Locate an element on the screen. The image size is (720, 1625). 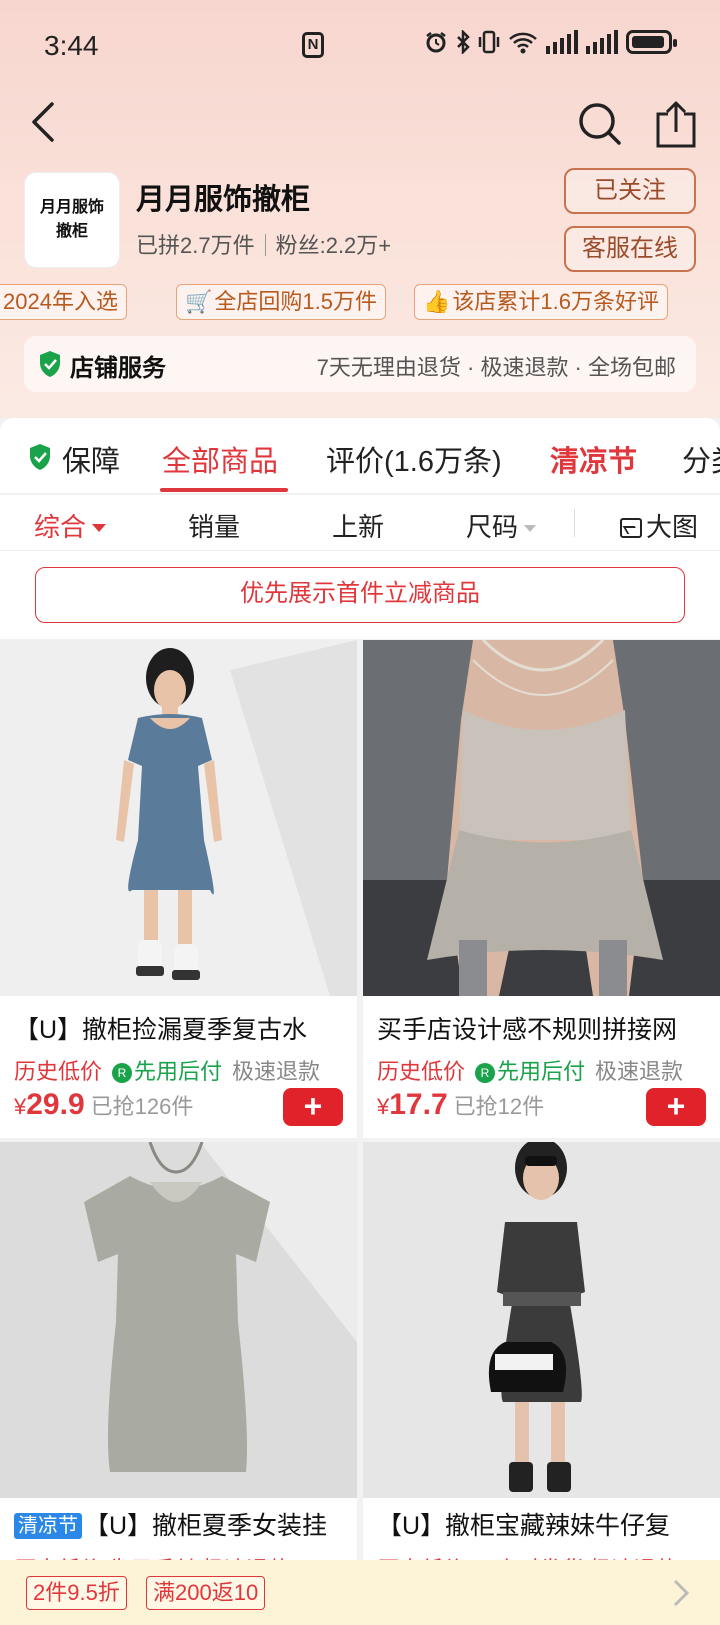
cart-icon: 🛒 is located at coordinates (199, 301).